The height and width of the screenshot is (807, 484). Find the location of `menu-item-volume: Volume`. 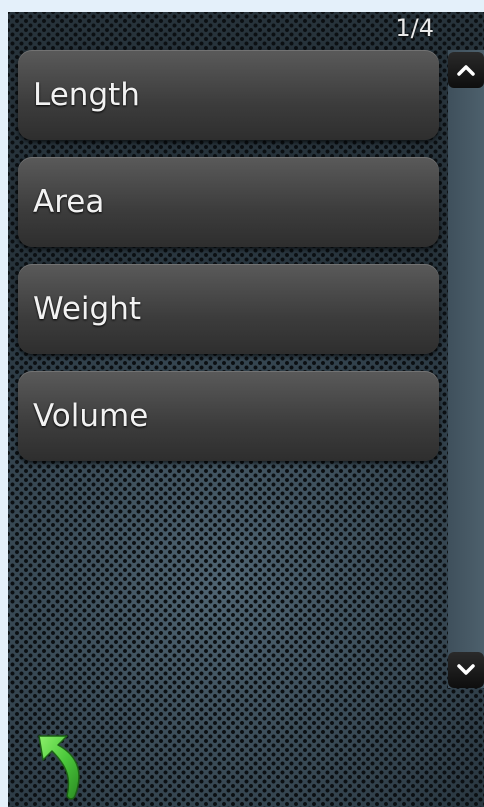

menu-item-volume: Volume is located at coordinates (228, 416).